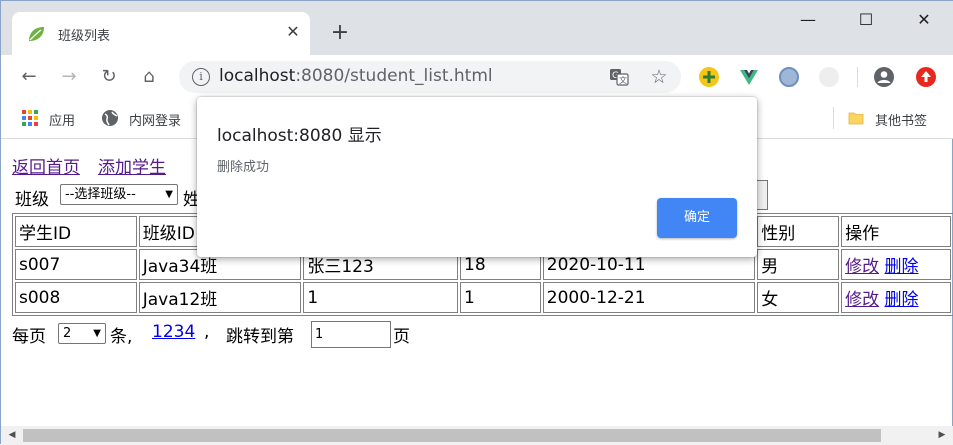  What do you see at coordinates (119, 194) in the screenshot?
I see `class-select: --选择班级-- ▼` at bounding box center [119, 194].